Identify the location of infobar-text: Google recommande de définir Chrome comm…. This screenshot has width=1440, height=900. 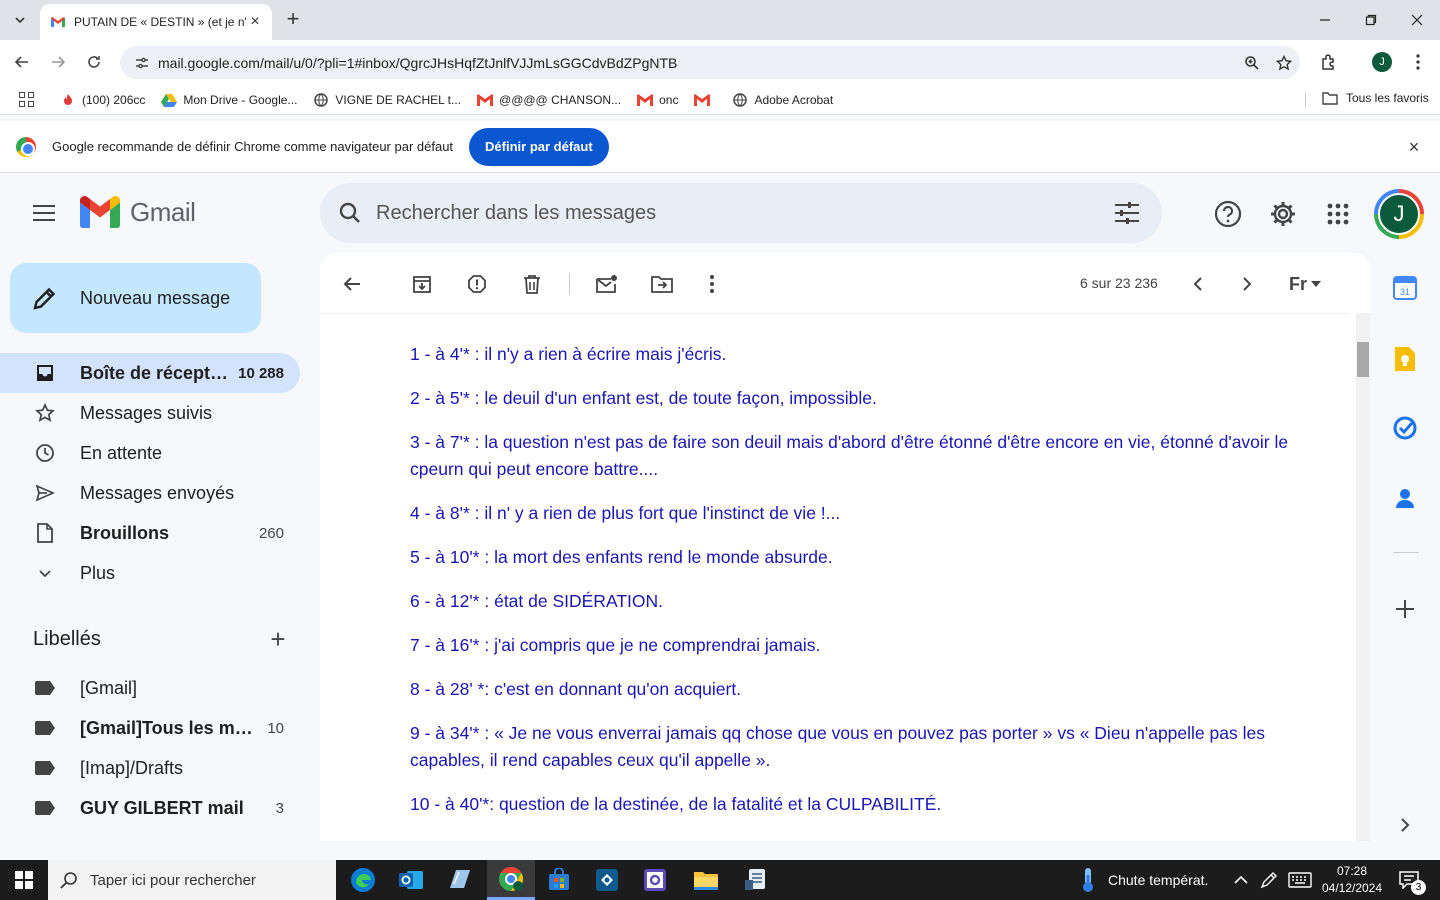
(253, 146).